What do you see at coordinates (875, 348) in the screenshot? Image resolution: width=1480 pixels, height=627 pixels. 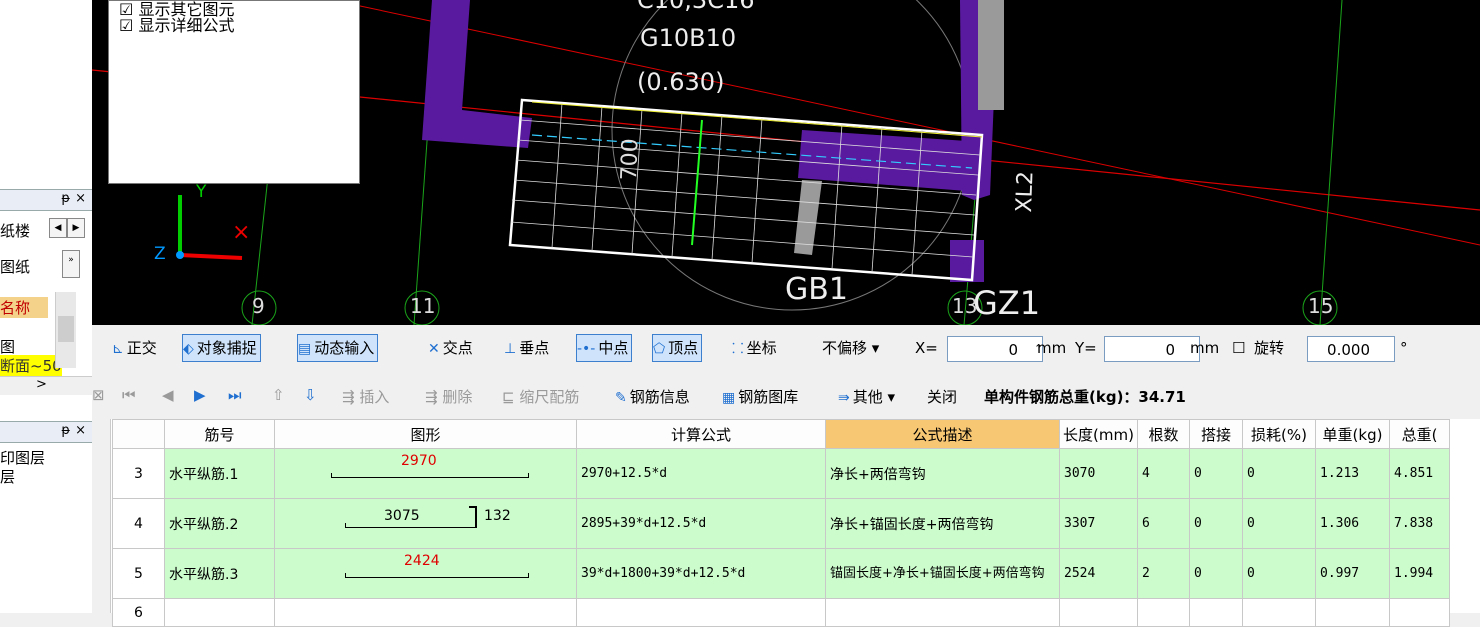 I see `chevron-down-icon: ▾` at bounding box center [875, 348].